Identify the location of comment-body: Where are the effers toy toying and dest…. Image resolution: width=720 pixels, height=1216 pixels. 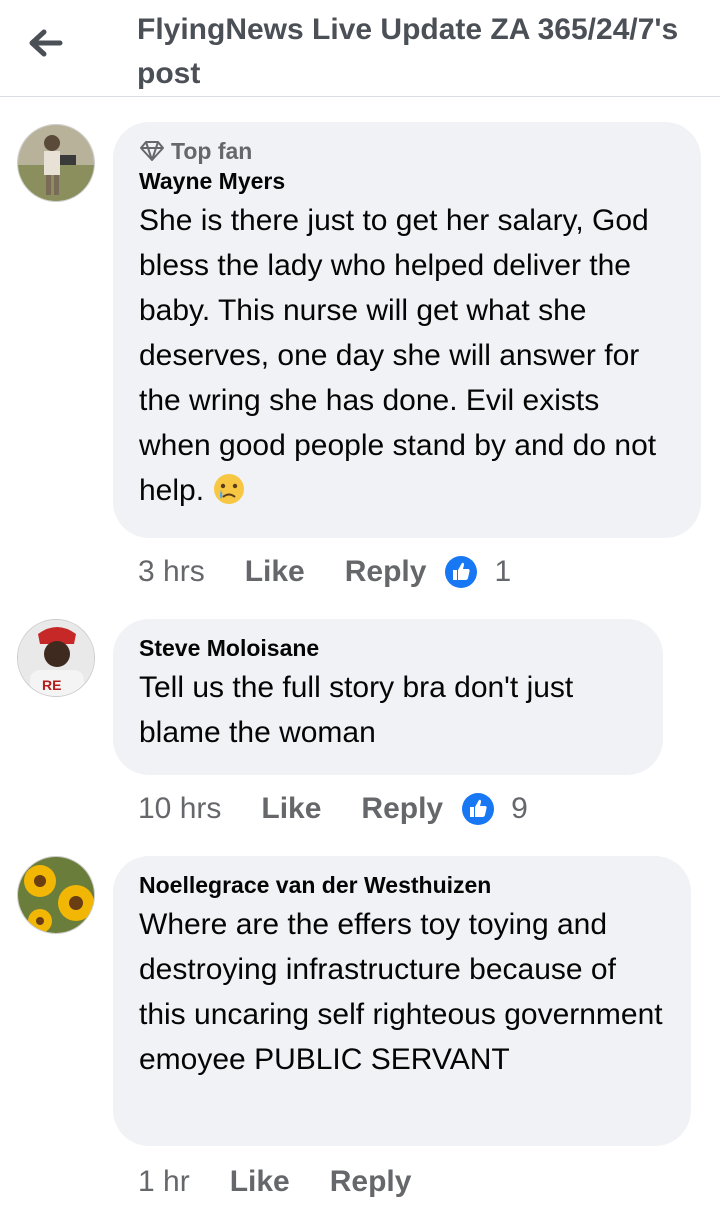
(401, 992).